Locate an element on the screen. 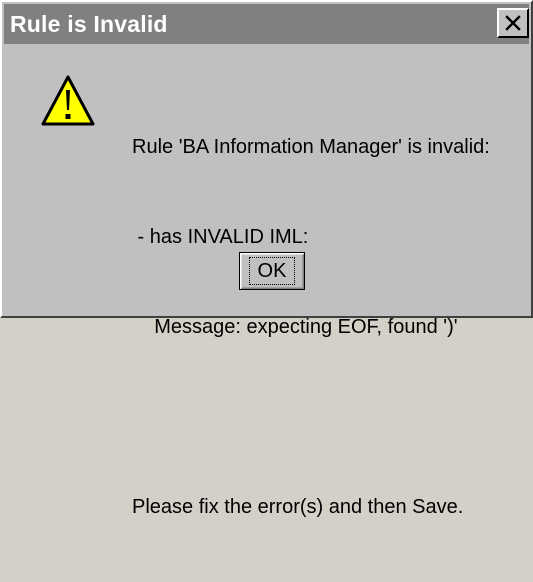 The height and width of the screenshot is (582, 533). dialog-title: Rule is Invalid is located at coordinates (89, 24).